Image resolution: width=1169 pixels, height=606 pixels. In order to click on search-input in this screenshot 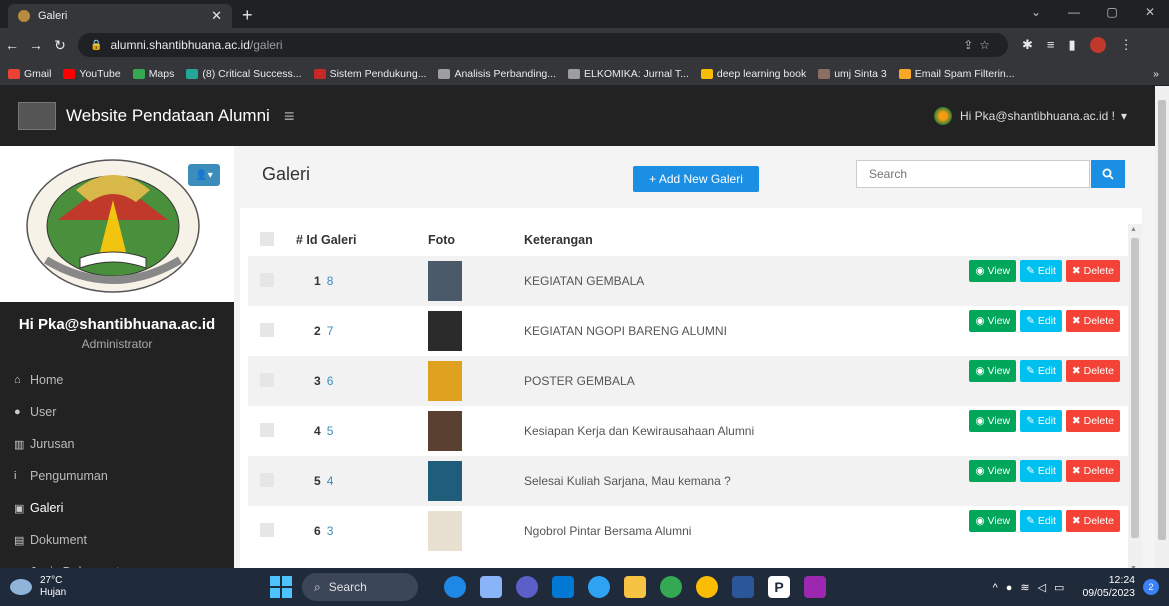, I will do `click(973, 174)`.